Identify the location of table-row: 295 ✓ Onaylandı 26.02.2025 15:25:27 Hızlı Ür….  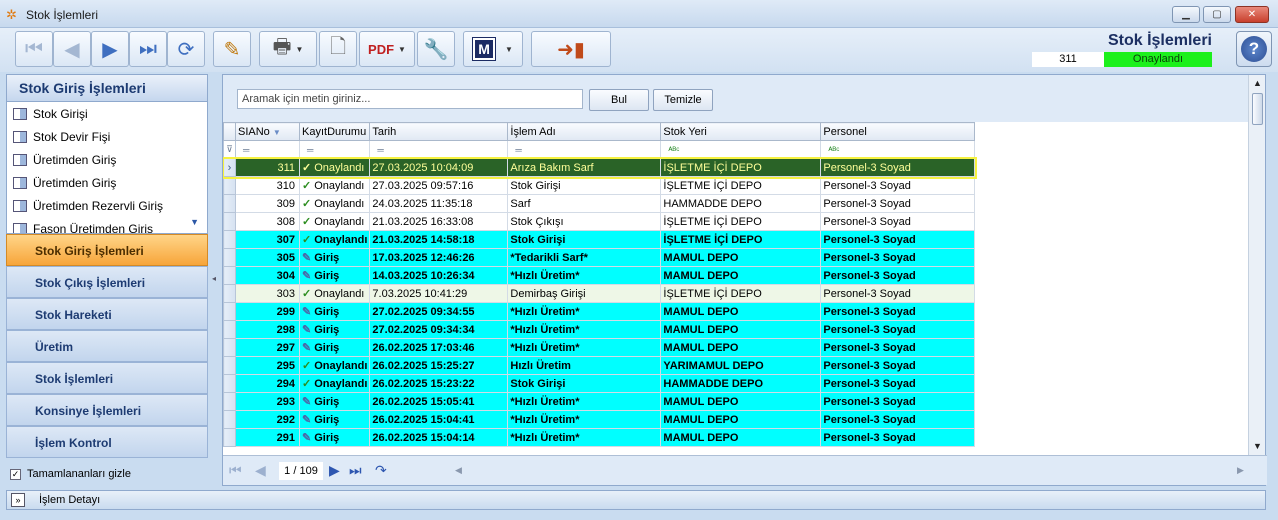
(599, 365).